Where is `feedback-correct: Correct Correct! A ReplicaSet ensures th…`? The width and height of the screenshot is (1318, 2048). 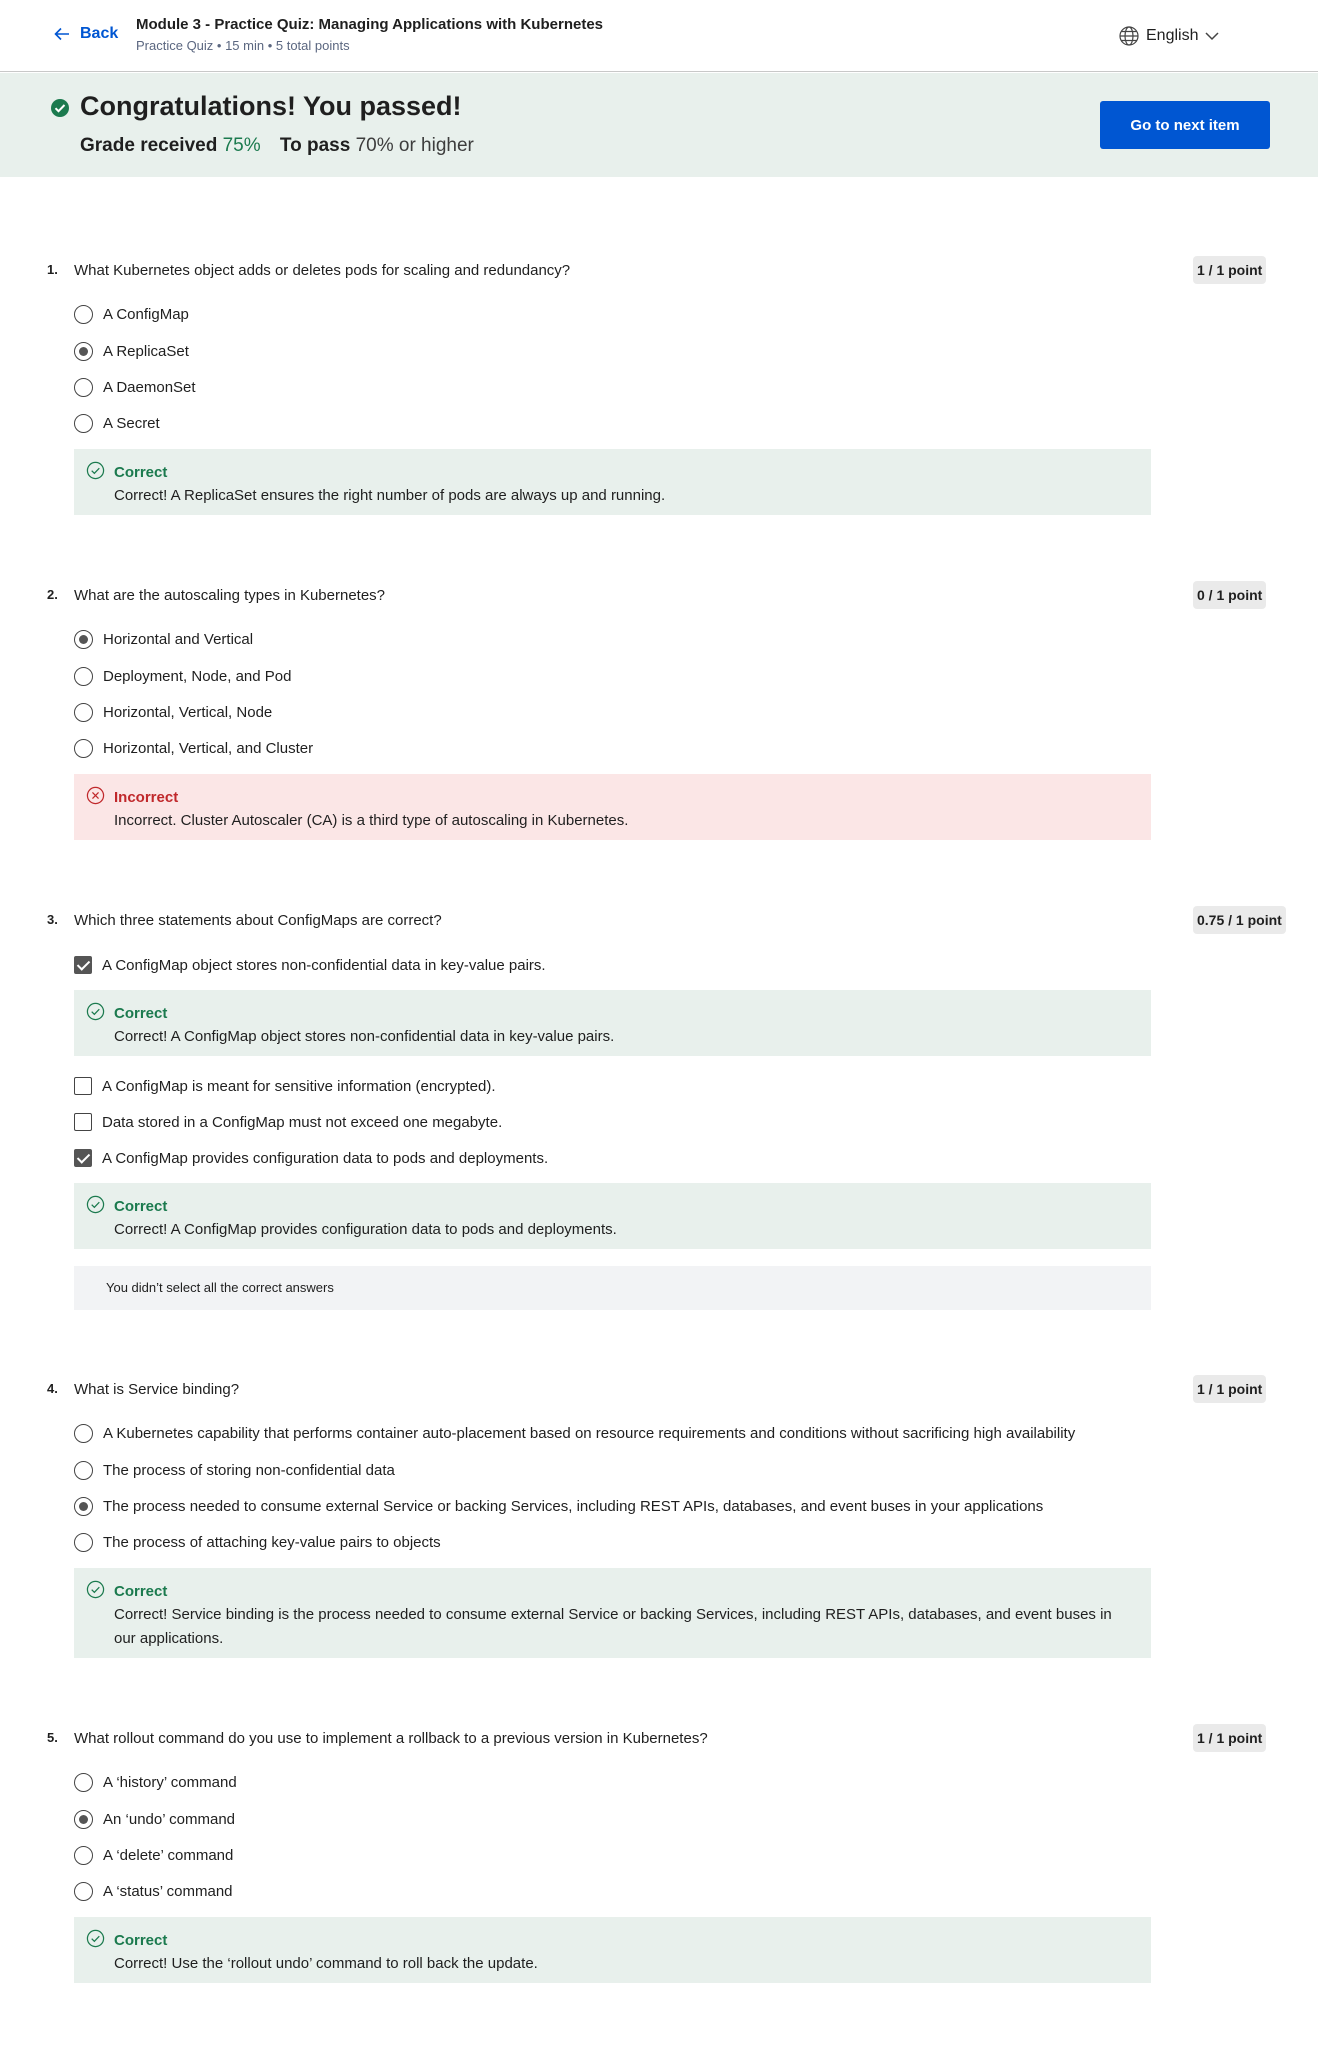
feedback-correct: Correct Correct! A ReplicaSet ensures th… is located at coordinates (612, 482).